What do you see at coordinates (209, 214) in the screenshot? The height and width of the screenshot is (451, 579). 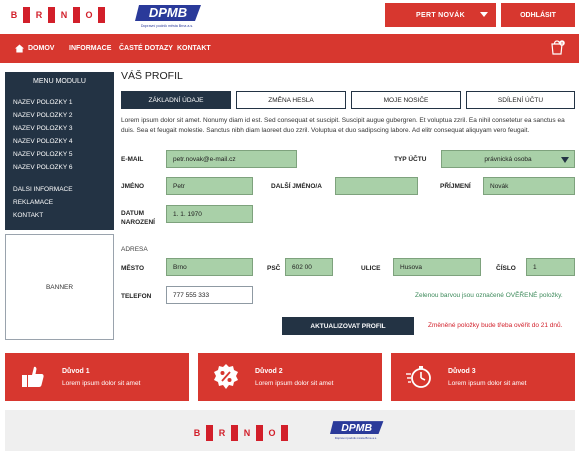 I see `dob-field: 1. 1. 1970` at bounding box center [209, 214].